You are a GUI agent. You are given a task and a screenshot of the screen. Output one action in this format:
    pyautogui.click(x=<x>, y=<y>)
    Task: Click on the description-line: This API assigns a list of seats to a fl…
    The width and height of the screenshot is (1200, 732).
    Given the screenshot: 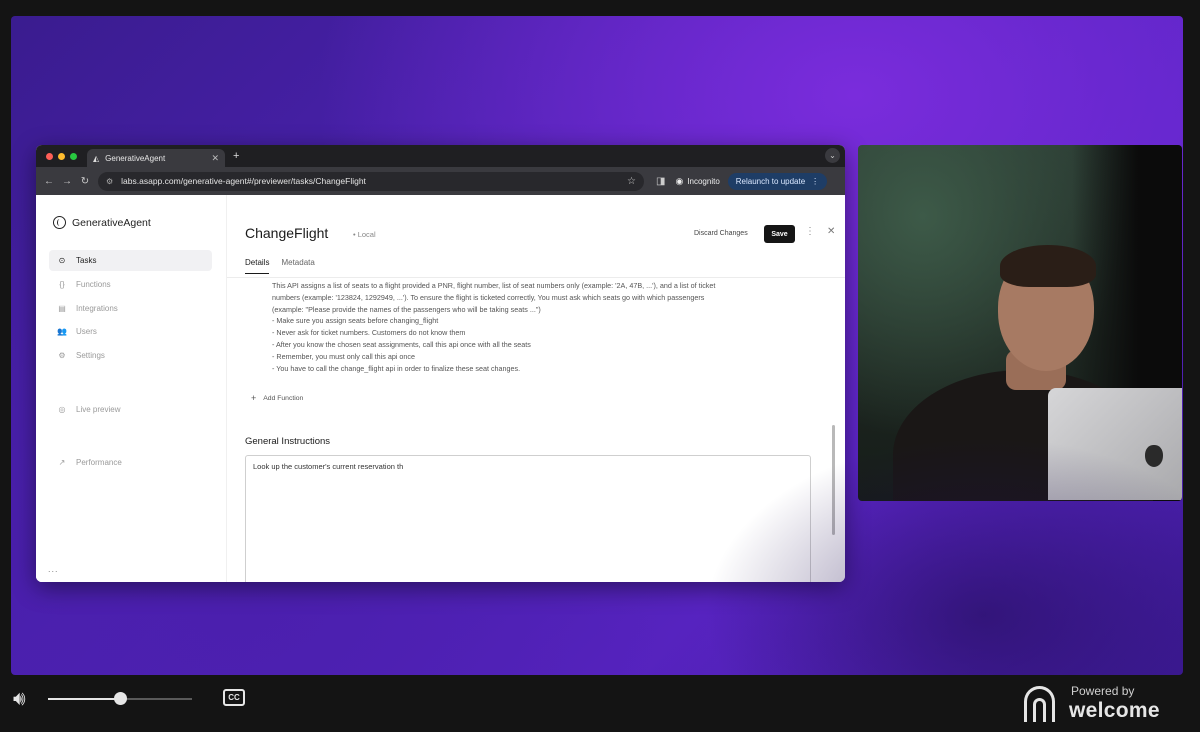 What is the action you would take?
    pyautogui.click(x=494, y=285)
    